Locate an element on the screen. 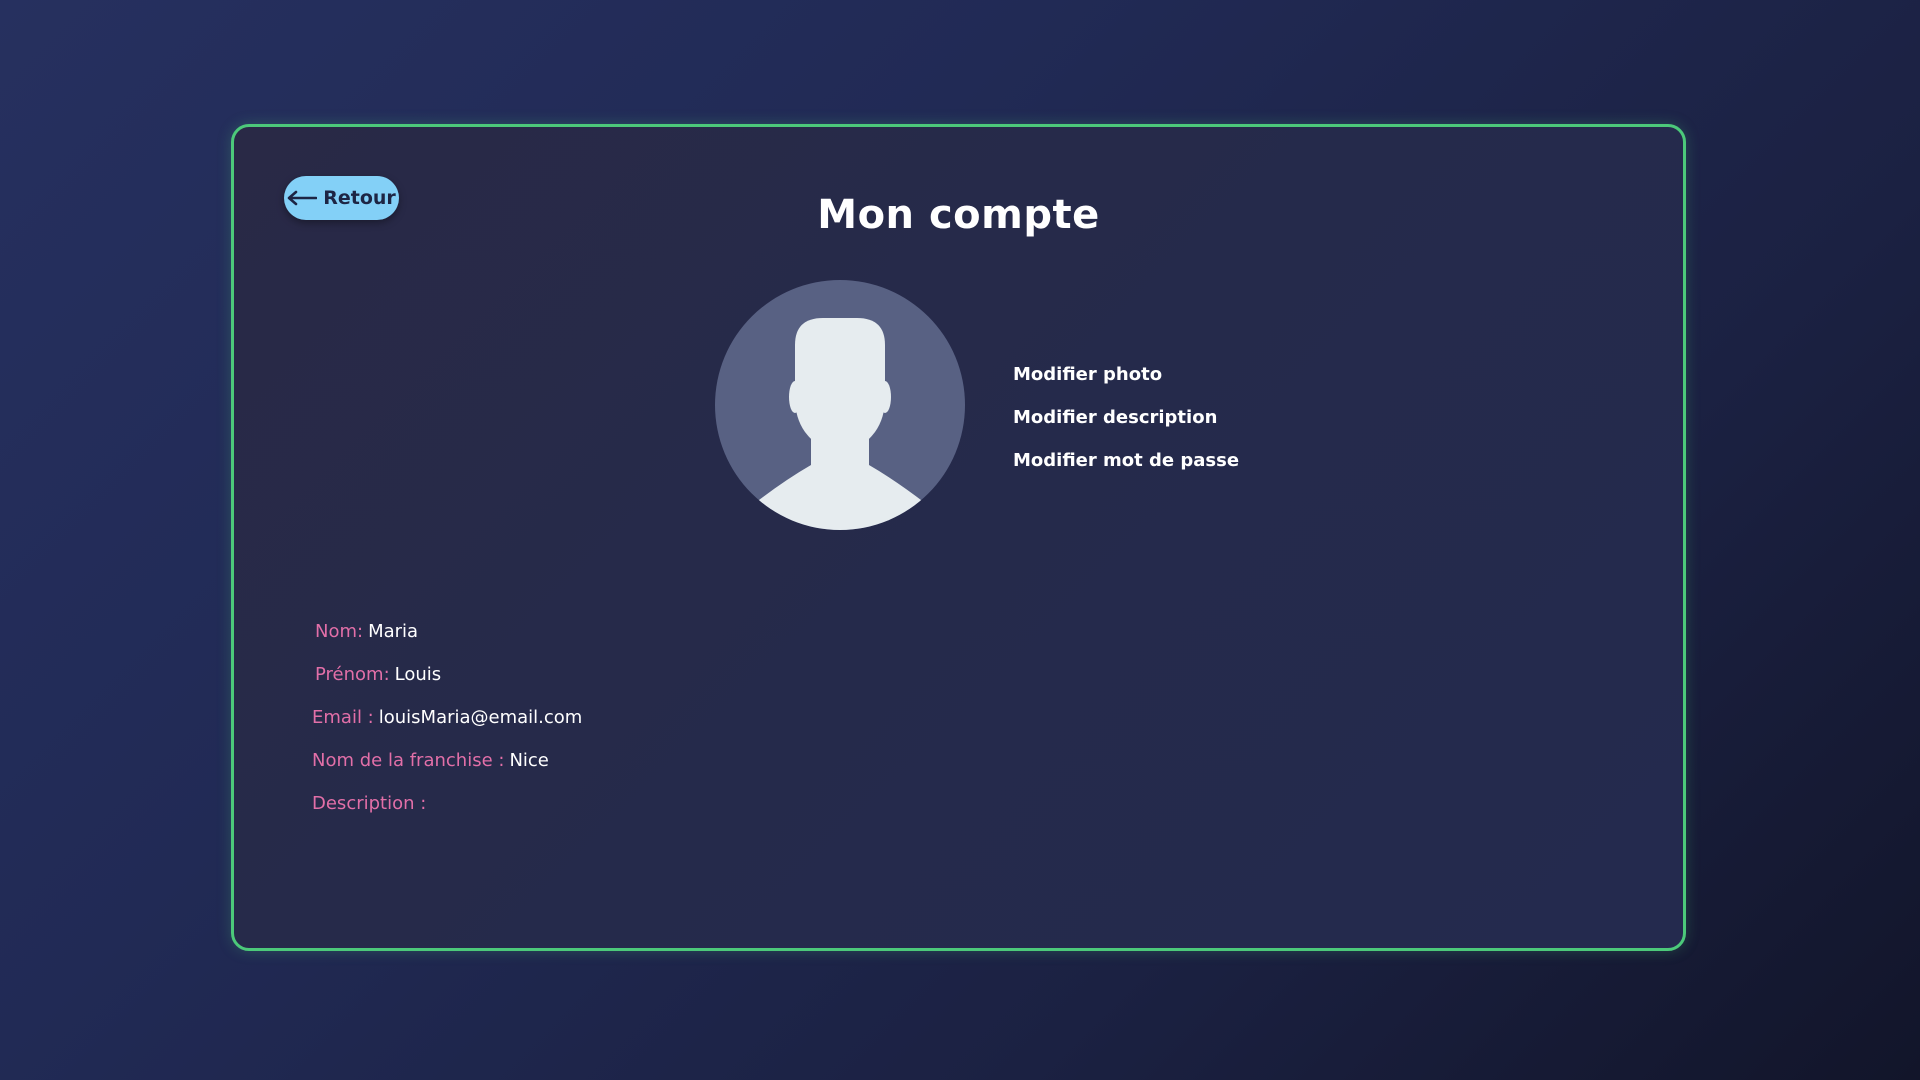 Image resolution: width=1920 pixels, height=1080 pixels. nom-value: Maria is located at coordinates (393, 631).